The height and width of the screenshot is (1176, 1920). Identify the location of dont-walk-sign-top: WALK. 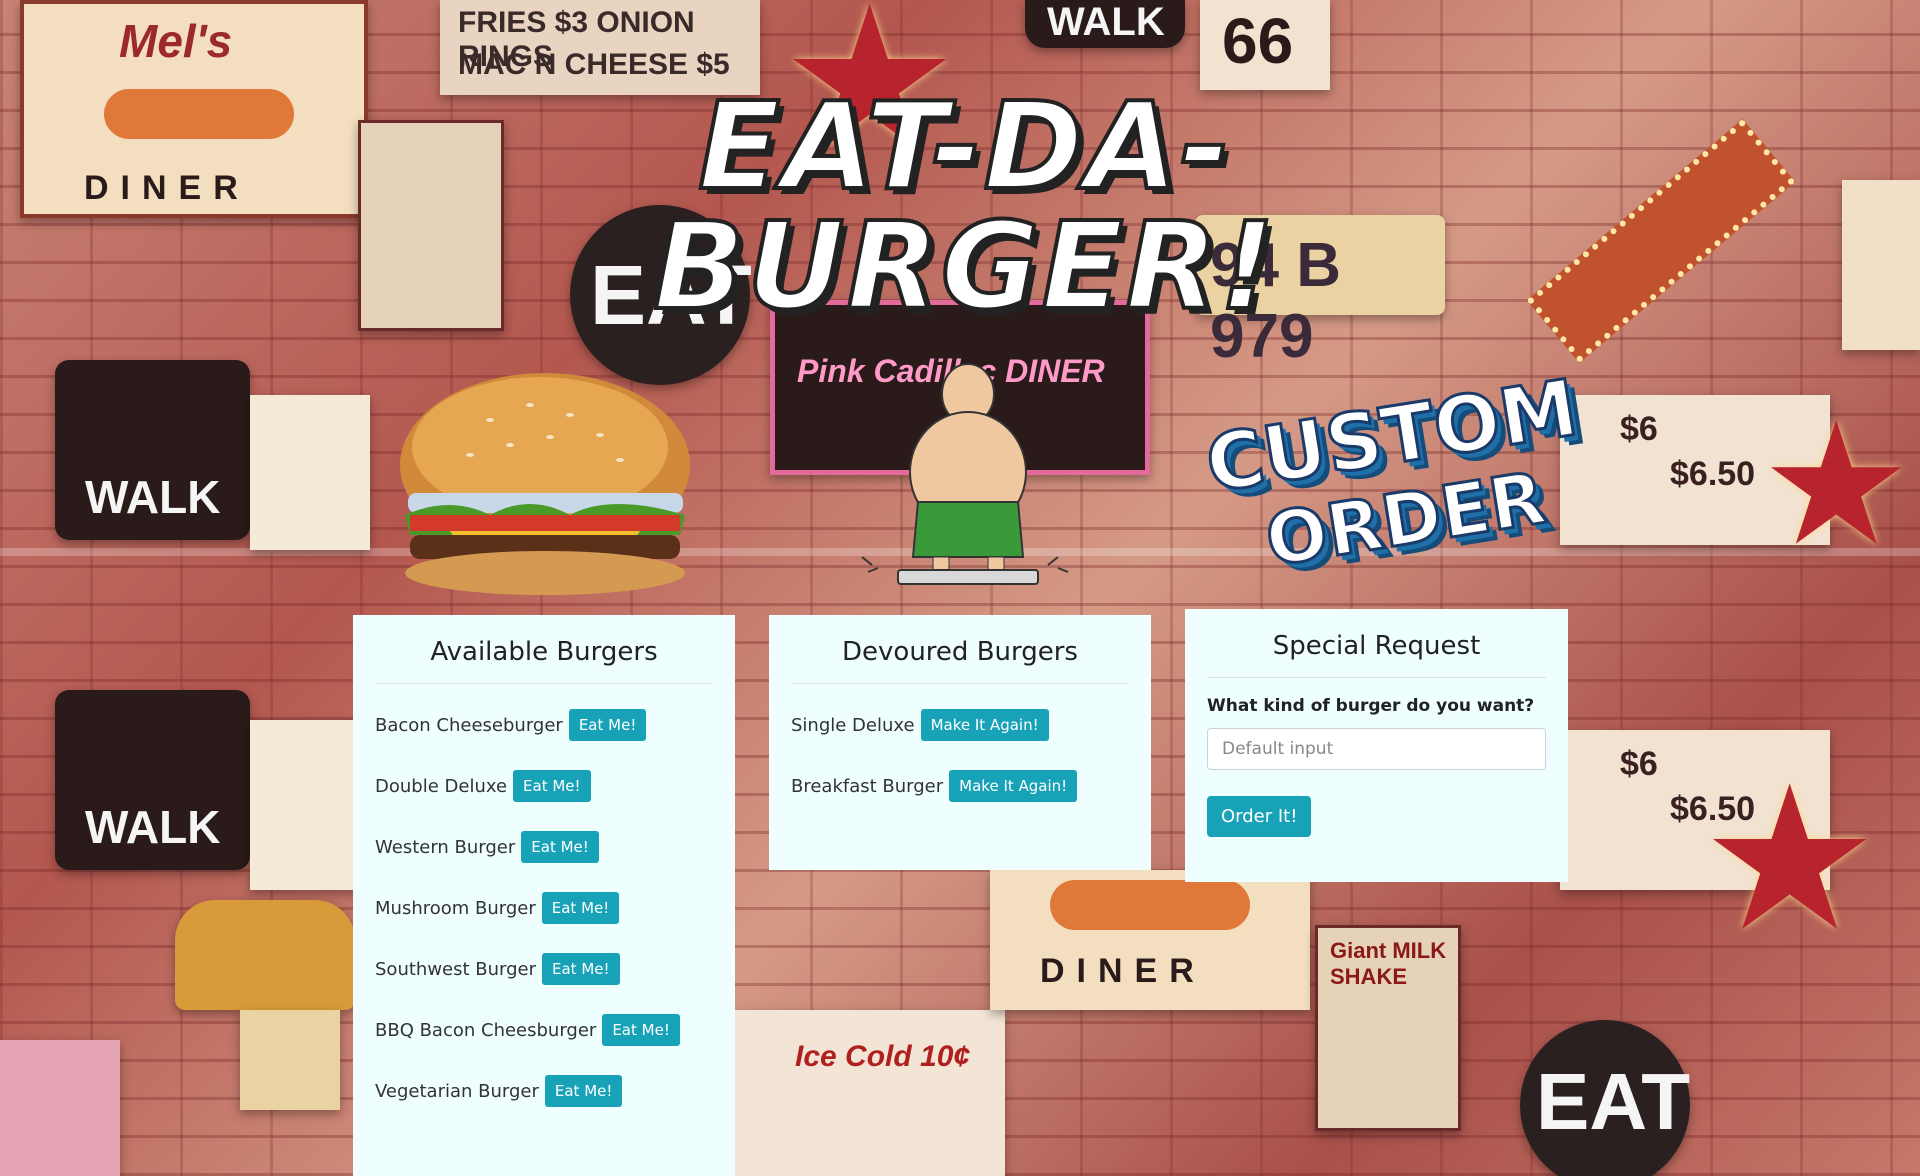
(152, 450).